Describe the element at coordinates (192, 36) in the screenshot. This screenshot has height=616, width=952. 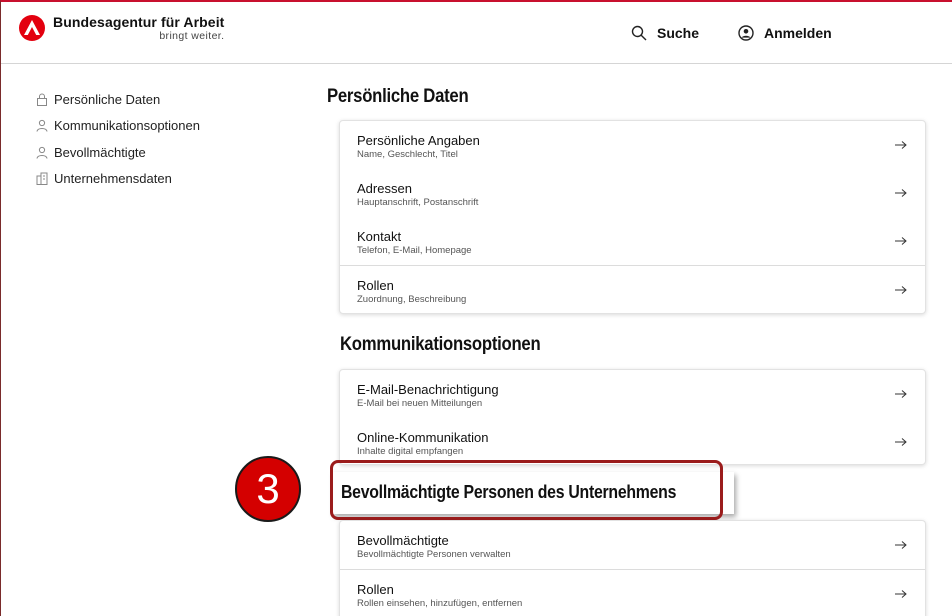
I see `brand-slogan: bringt weiter.` at that location.